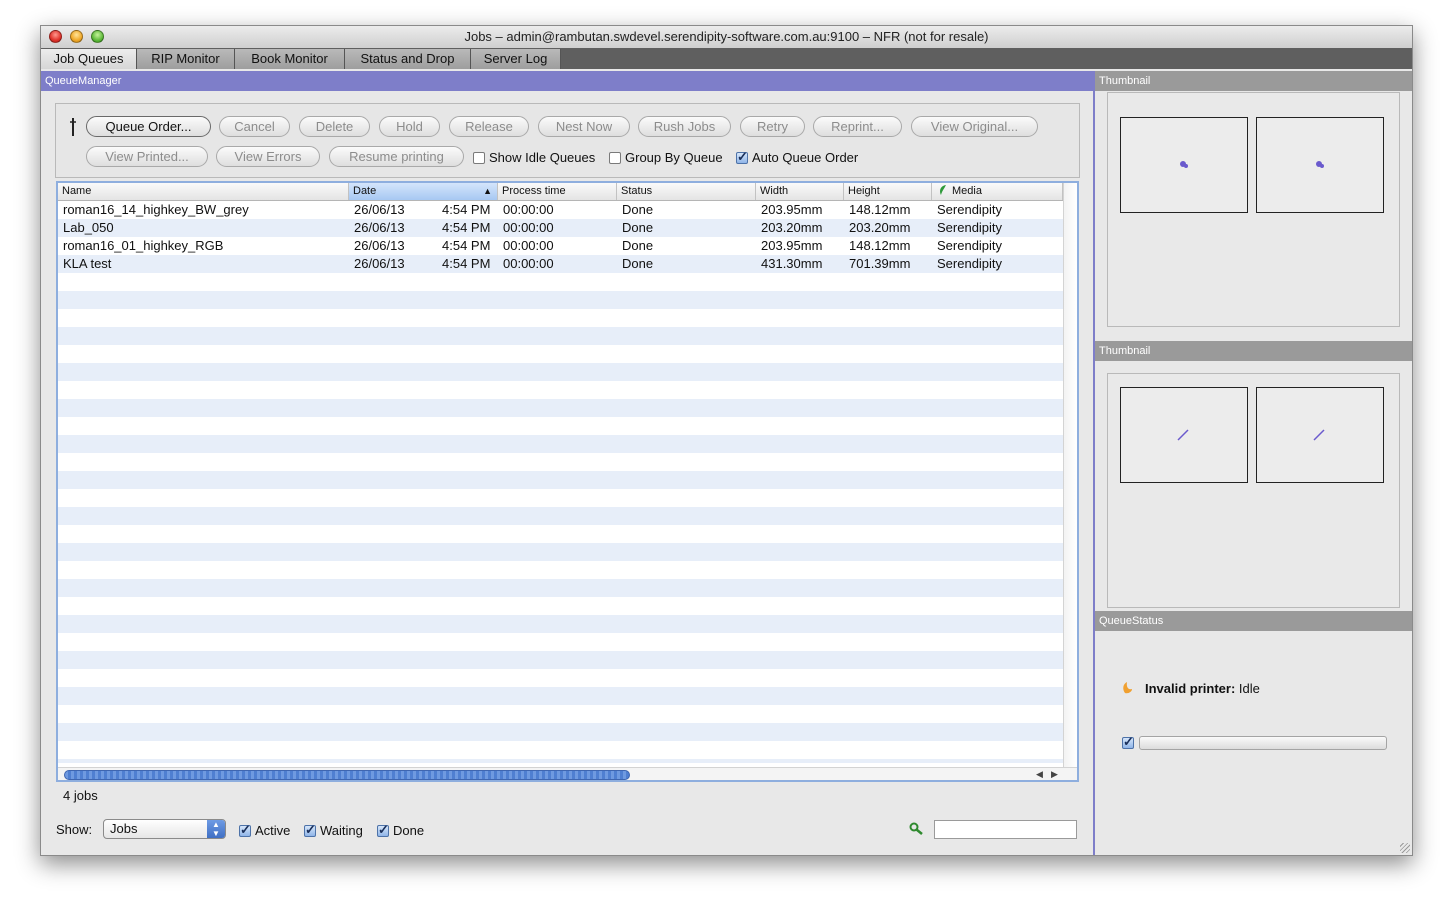 The height and width of the screenshot is (912, 1453). I want to click on tab-job-queues: Job Queues, so click(89, 59).